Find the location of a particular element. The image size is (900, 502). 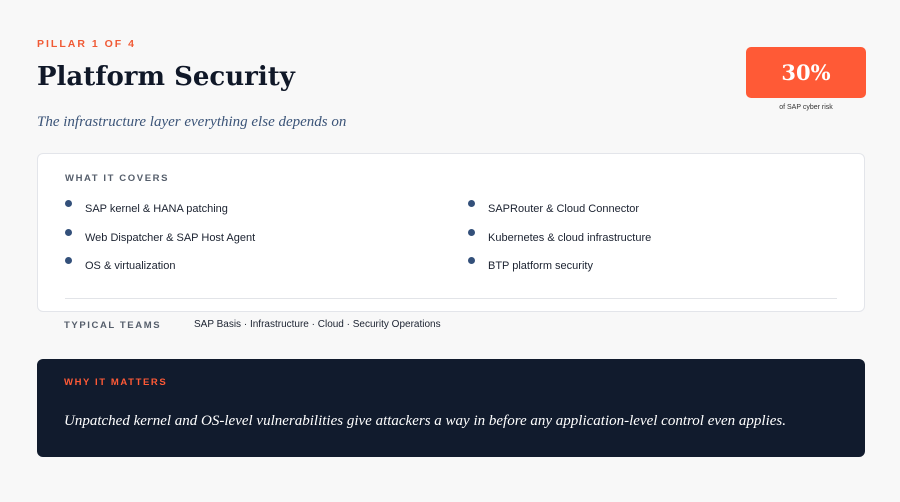

risk-stat-badge: 30% is located at coordinates (806, 72).